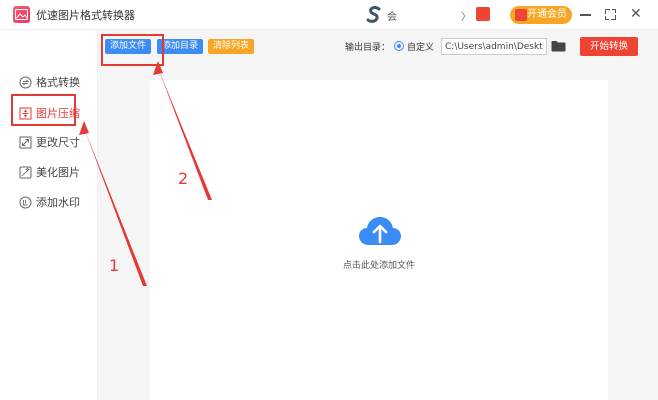 The image size is (658, 400). I want to click on start-convert-button: 开始转换, so click(609, 46).